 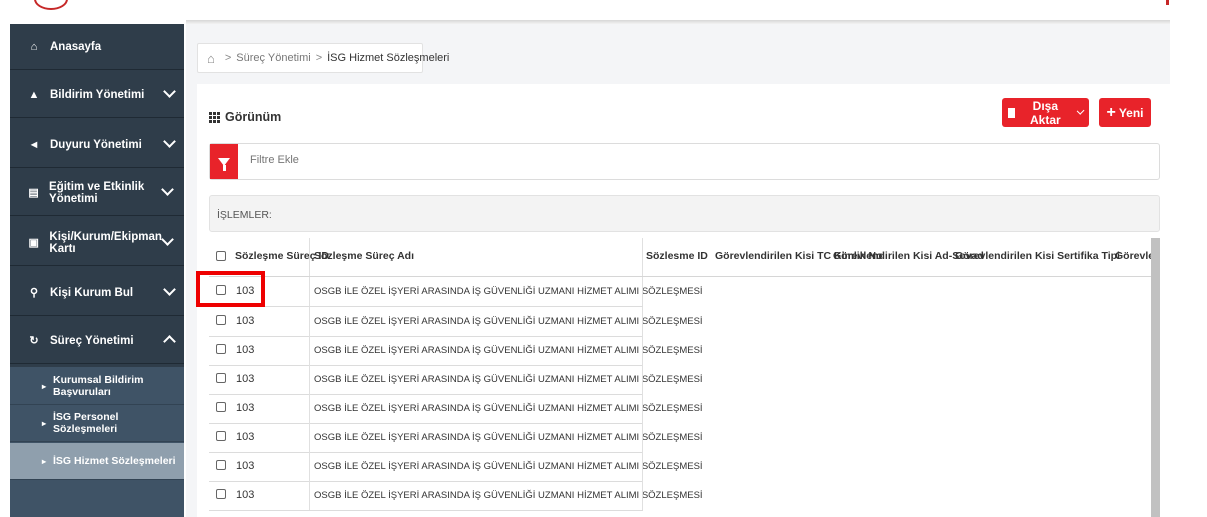 What do you see at coordinates (97, 193) in the screenshot?
I see `sidebar-item-egitim-etkinlik: ▤ Eğitim ve Etkinlik Yönetimi` at bounding box center [97, 193].